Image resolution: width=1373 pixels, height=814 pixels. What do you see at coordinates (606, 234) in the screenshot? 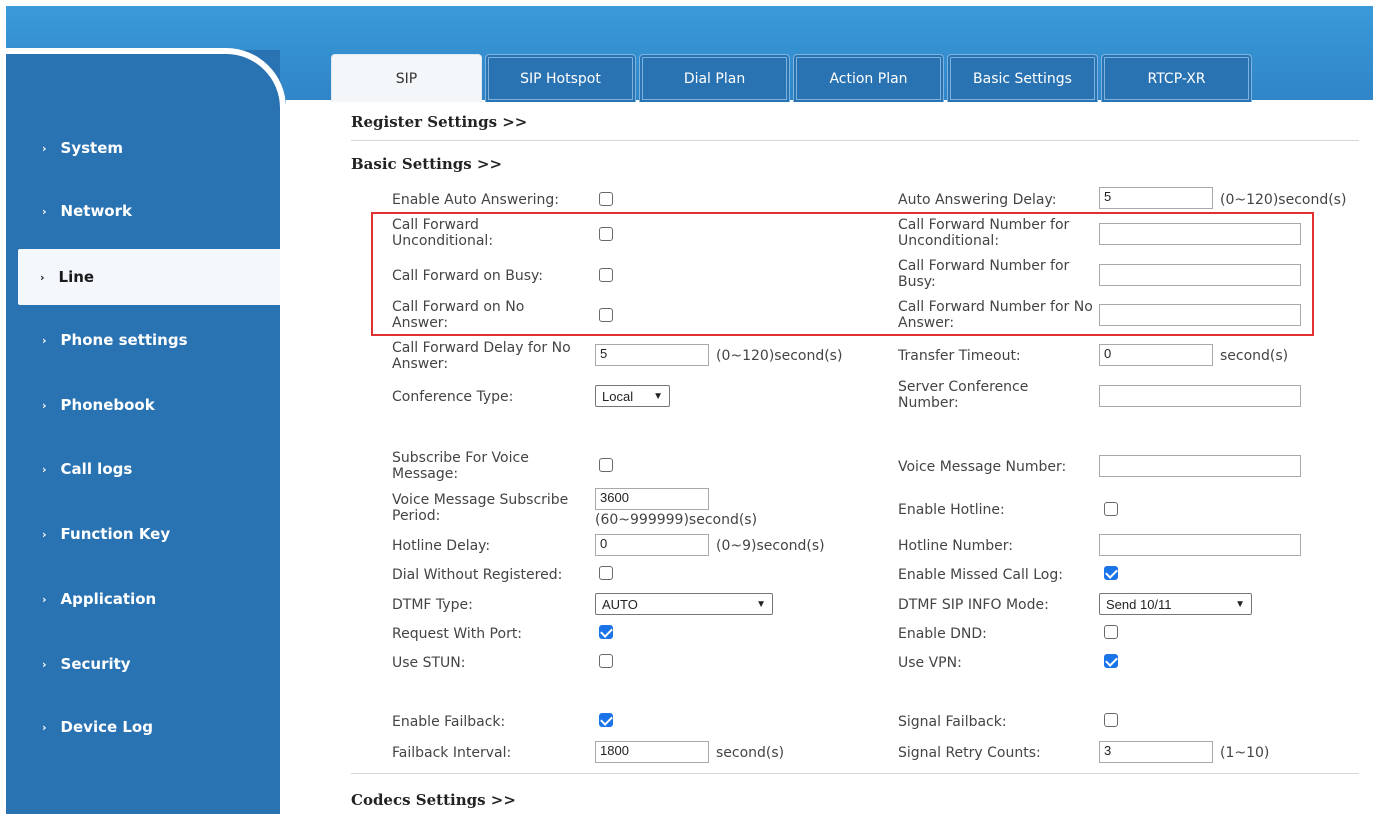
I see `cf-unconditional-checkbox` at bounding box center [606, 234].